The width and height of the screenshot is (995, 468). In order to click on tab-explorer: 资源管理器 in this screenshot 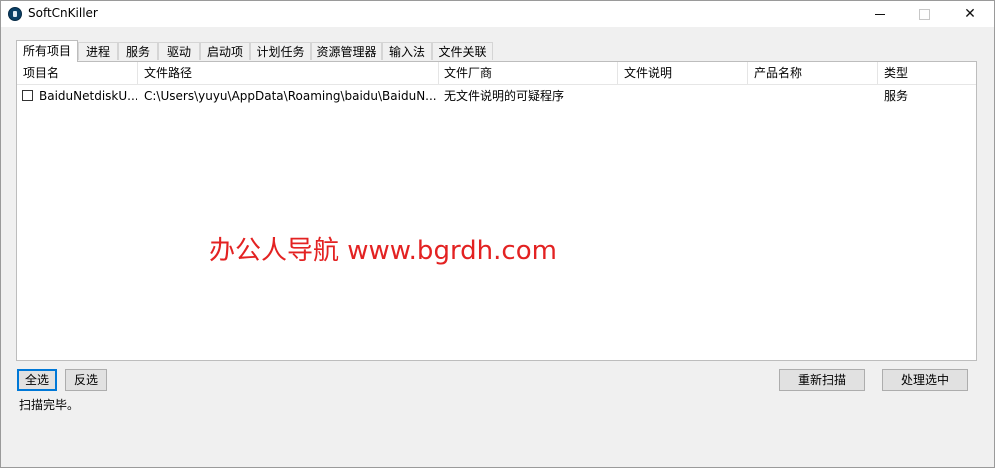, I will do `click(346, 51)`.